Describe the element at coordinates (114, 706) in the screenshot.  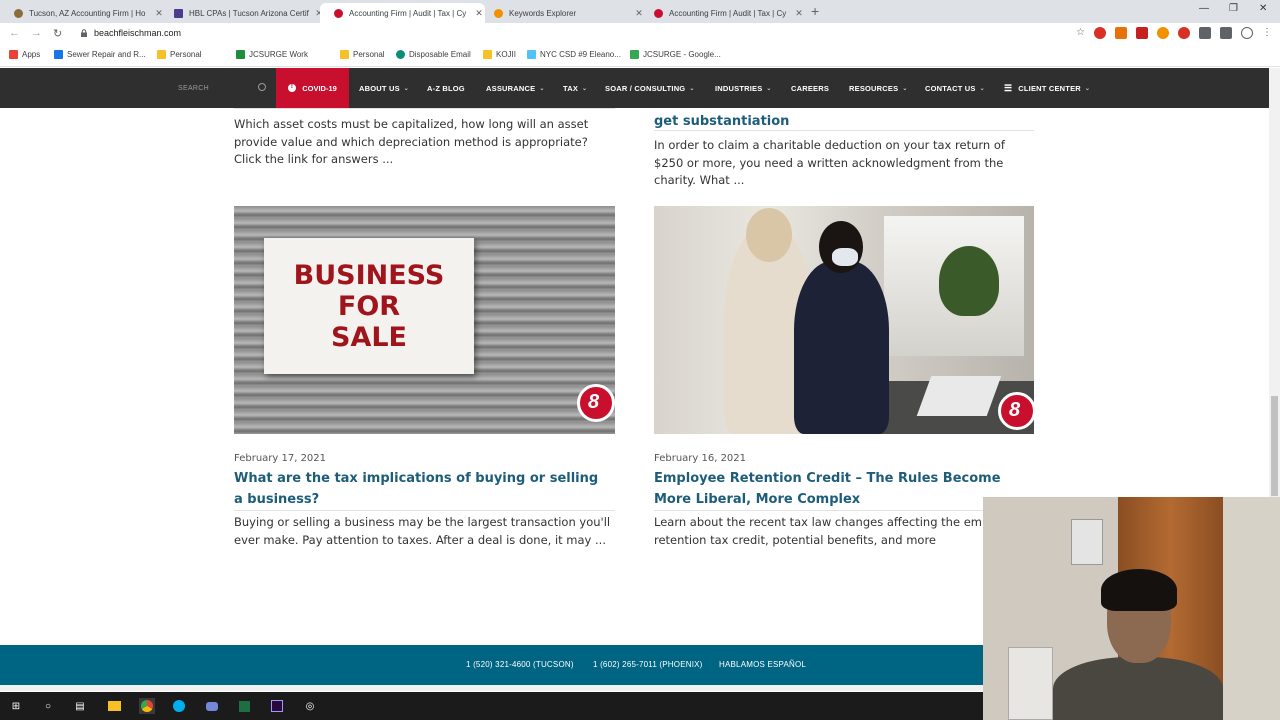
I see `file-explorer-icon` at that location.